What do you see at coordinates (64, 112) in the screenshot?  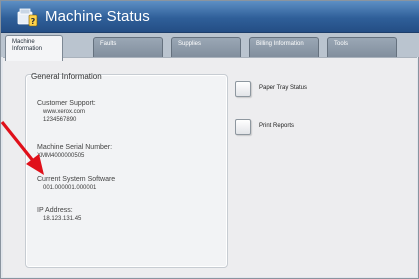 I see `customer-support-url: www.xerox.com` at bounding box center [64, 112].